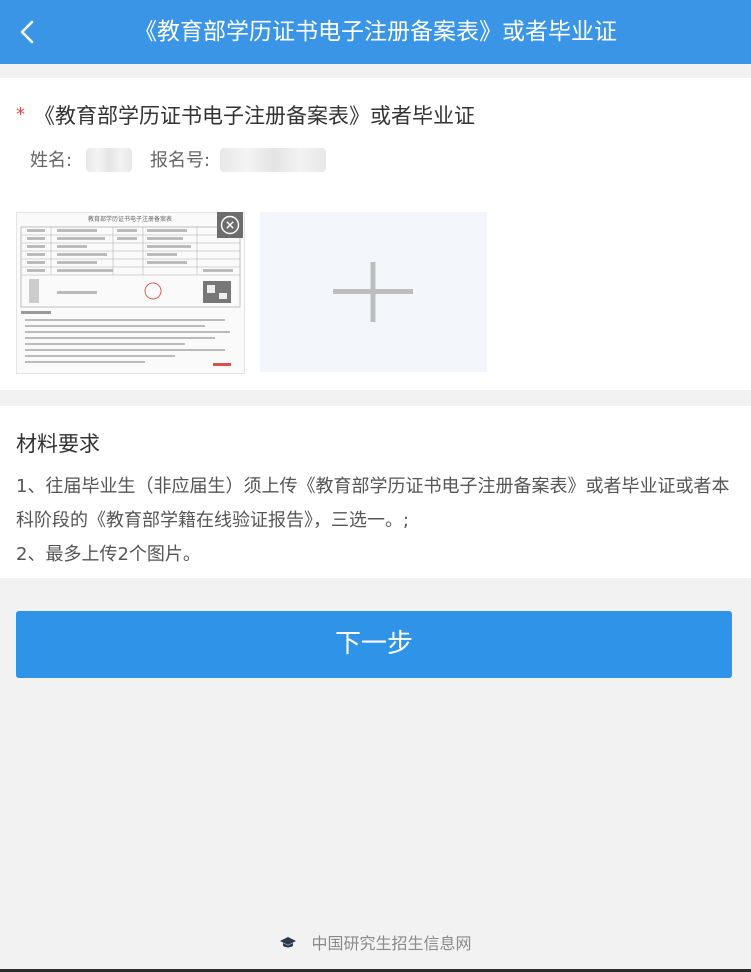 The width and height of the screenshot is (751, 972). What do you see at coordinates (391, 943) in the screenshot?
I see `footer-site-name: 中国研究生招生信息网` at bounding box center [391, 943].